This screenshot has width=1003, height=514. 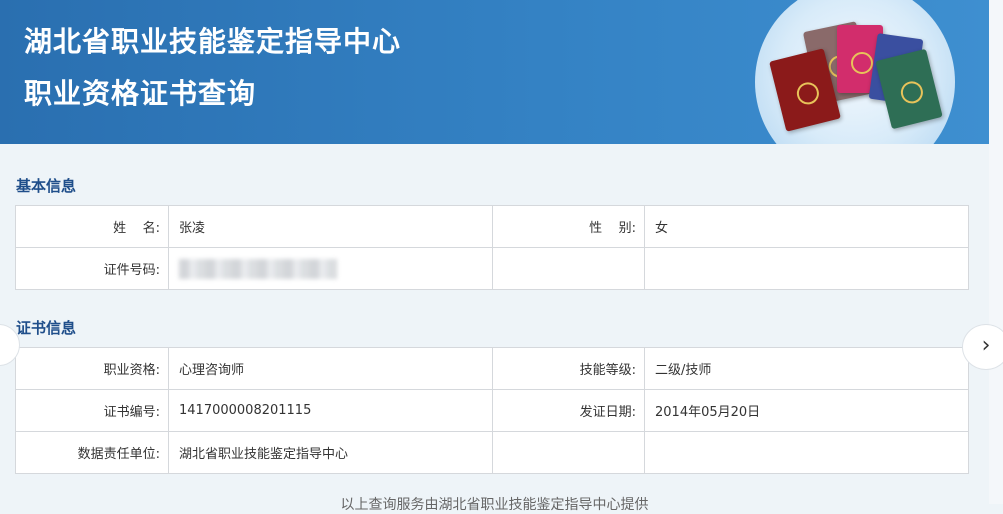 What do you see at coordinates (855, 72) in the screenshot?
I see `certificate-illustration` at bounding box center [855, 72].